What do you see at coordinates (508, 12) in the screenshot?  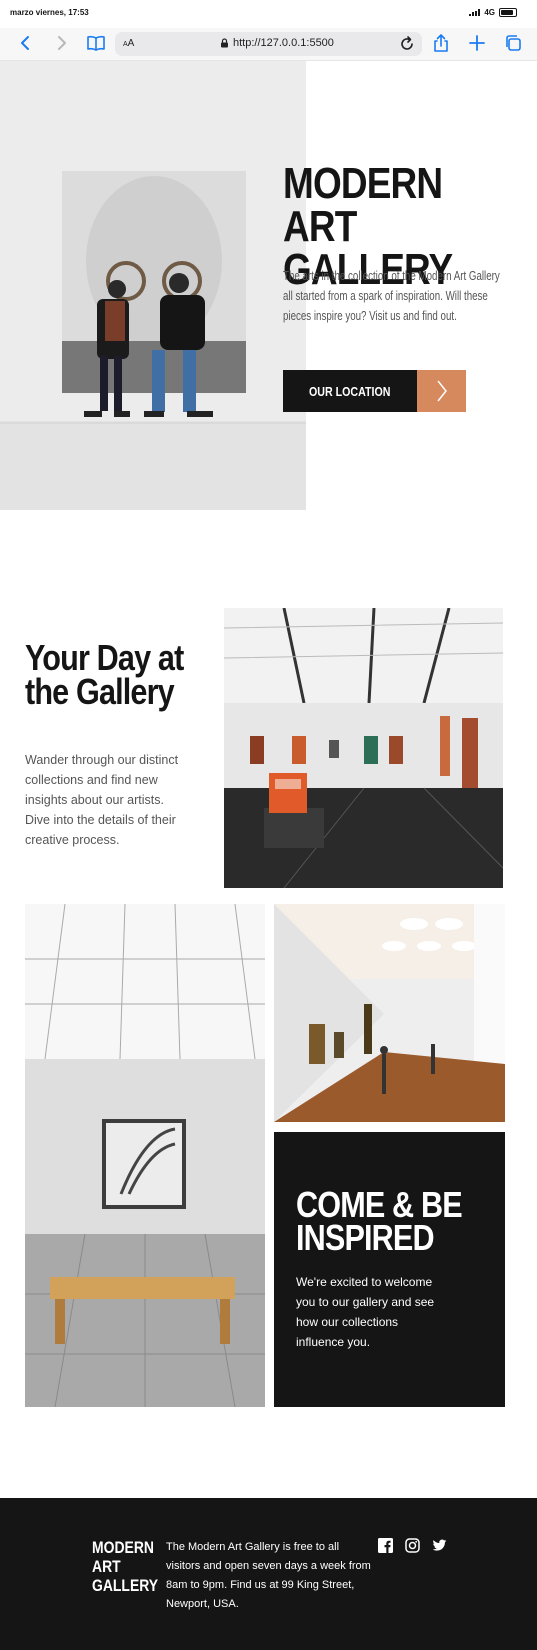 I see `battery-icon` at bounding box center [508, 12].